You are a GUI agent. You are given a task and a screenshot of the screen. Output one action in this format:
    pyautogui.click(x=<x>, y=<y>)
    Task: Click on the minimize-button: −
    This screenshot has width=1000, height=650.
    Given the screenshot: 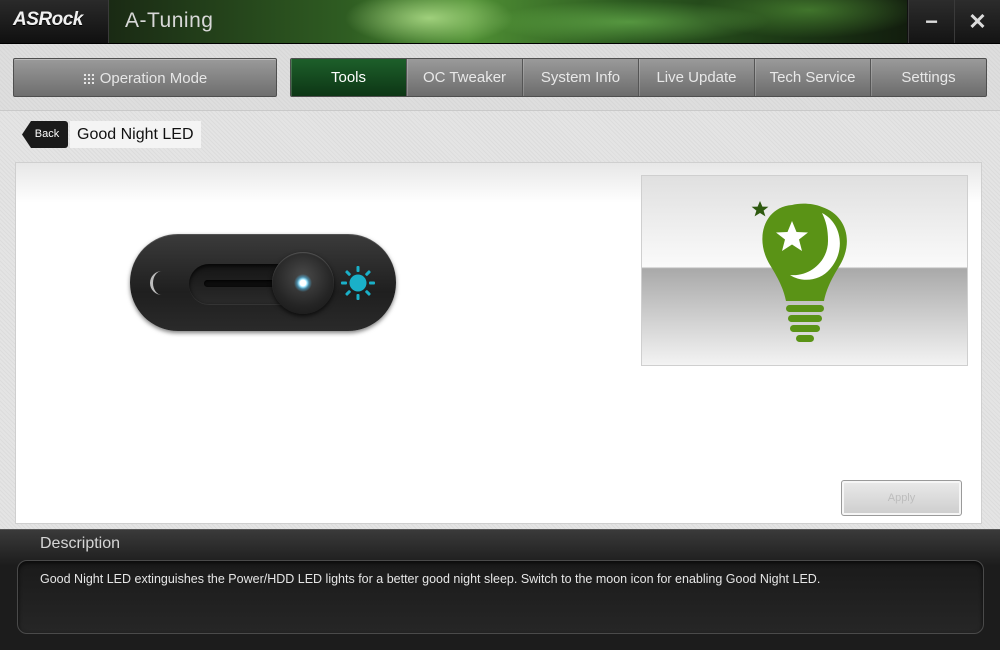 What is the action you would take?
    pyautogui.click(x=931, y=21)
    